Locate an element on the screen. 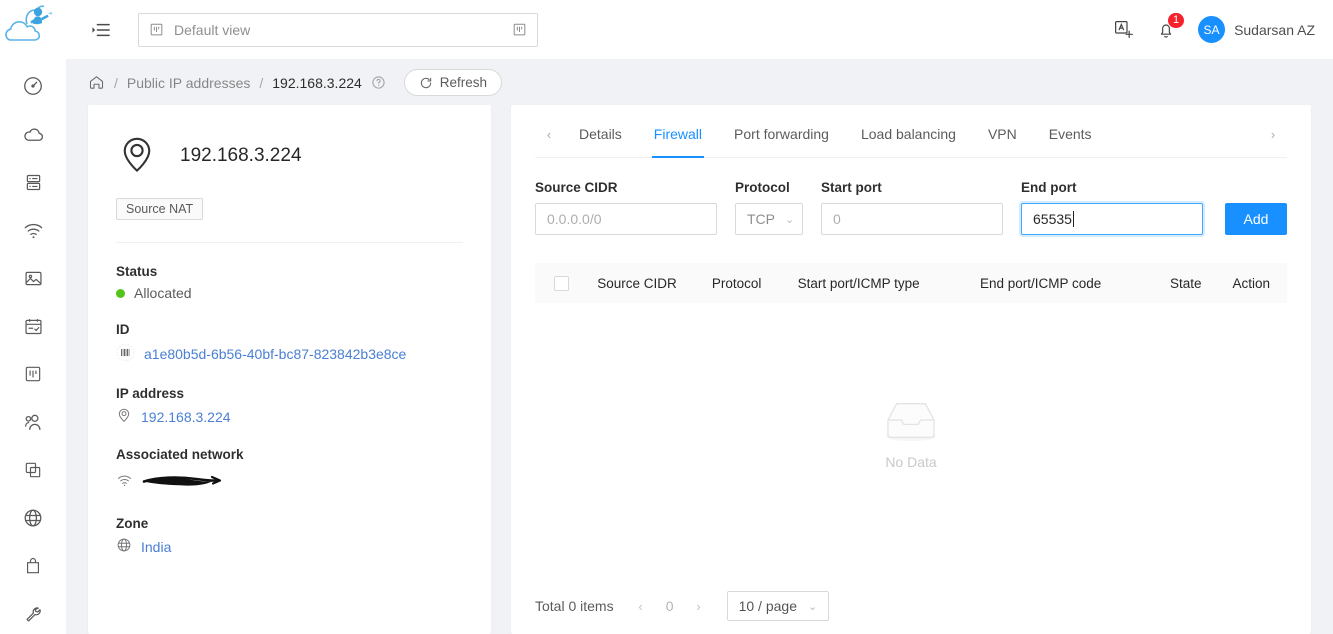 This screenshot has width=1333, height=634. left-nav-rail is located at coordinates (33, 317).